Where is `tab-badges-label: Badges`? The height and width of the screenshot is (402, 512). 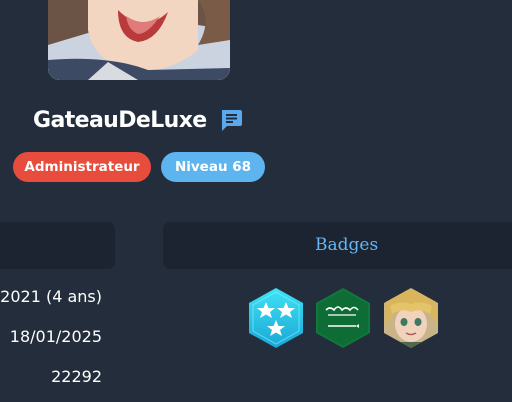 tab-badges-label: Badges is located at coordinates (347, 245).